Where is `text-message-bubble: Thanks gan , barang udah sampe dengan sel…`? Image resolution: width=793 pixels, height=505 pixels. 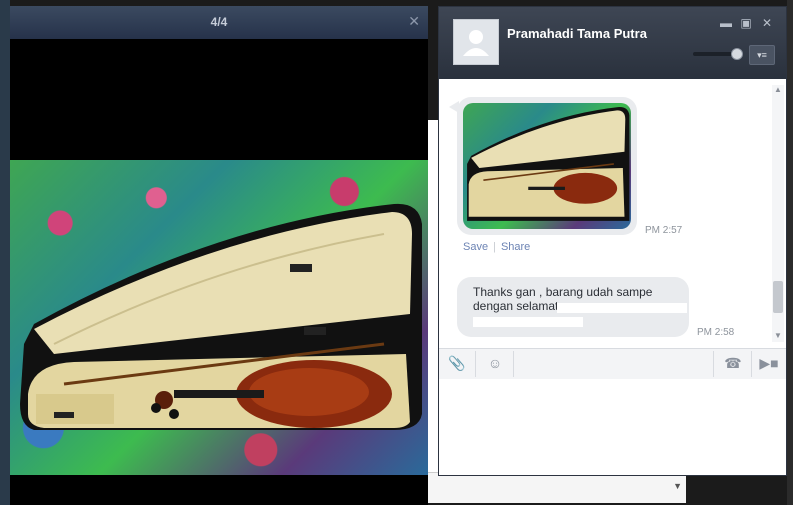 text-message-bubble: Thanks gan , barang udah sampe dengan sel… is located at coordinates (573, 307).